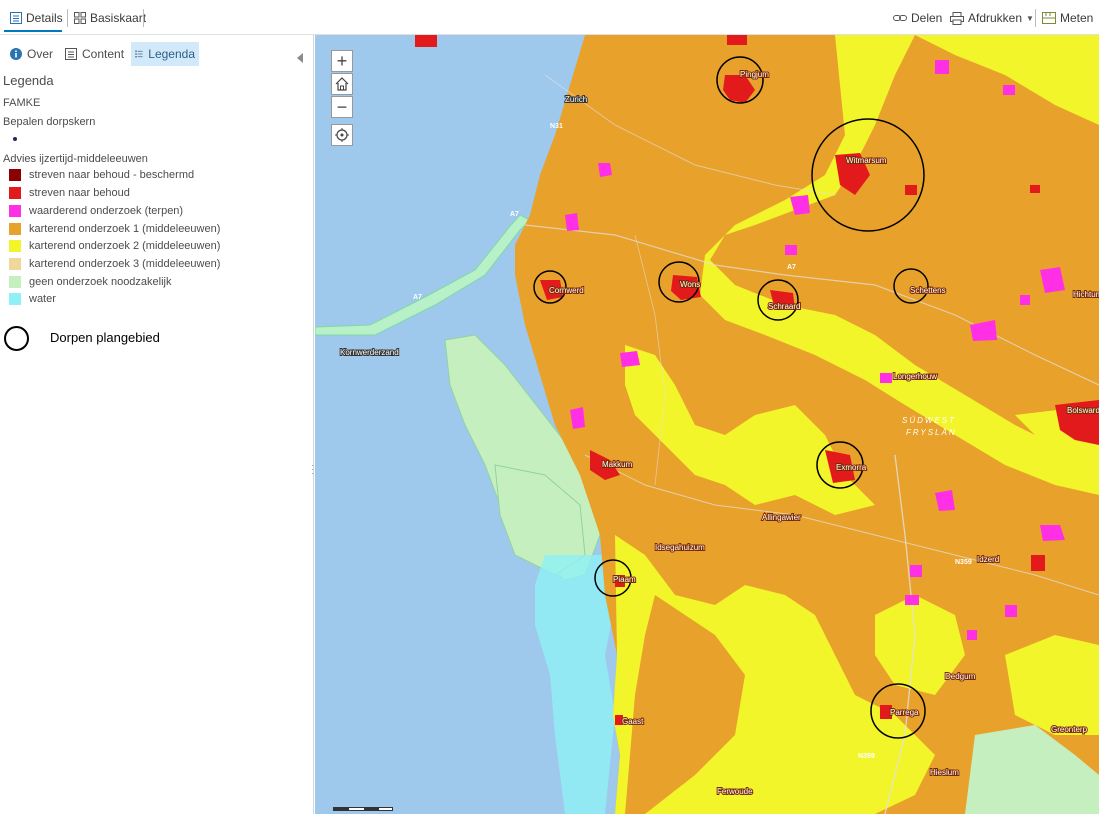 This screenshot has width=1099, height=814. Describe the element at coordinates (944, 772) in the screenshot. I see `place-label: Hieslum` at that location.